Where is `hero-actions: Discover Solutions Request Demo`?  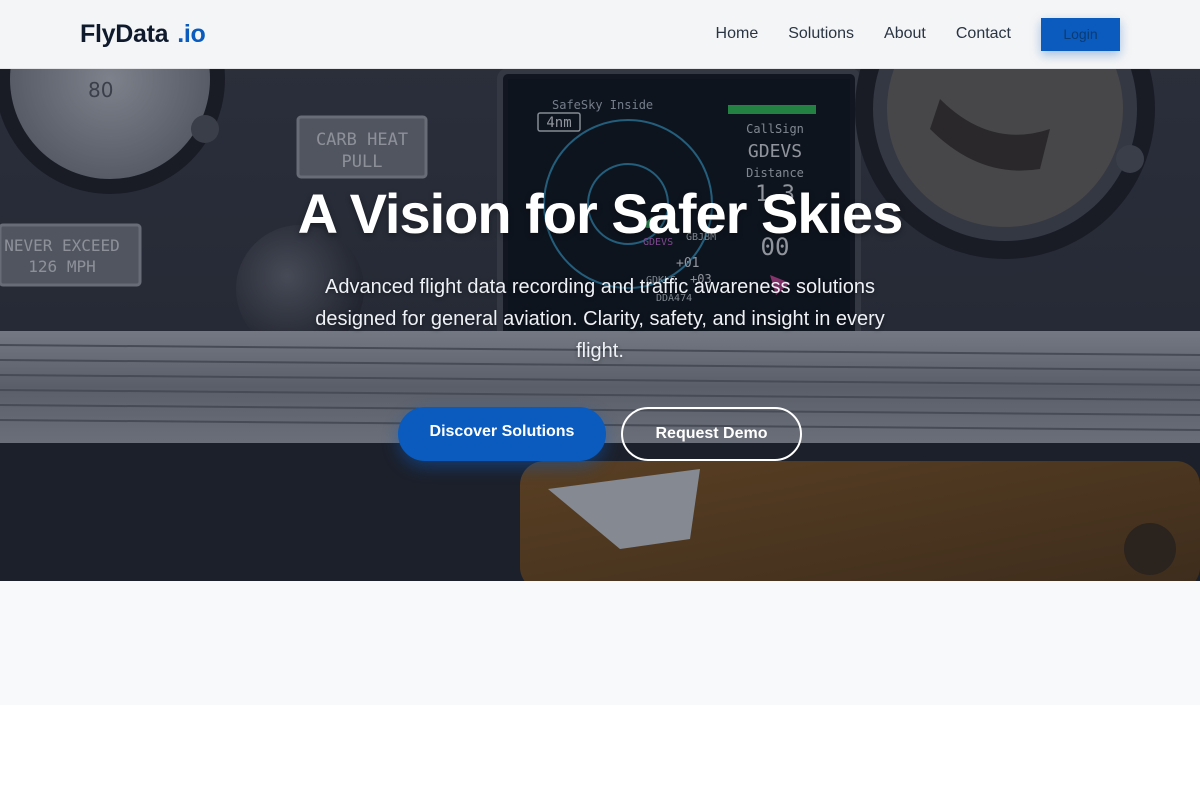 hero-actions: Discover Solutions Request Demo is located at coordinates (600, 434).